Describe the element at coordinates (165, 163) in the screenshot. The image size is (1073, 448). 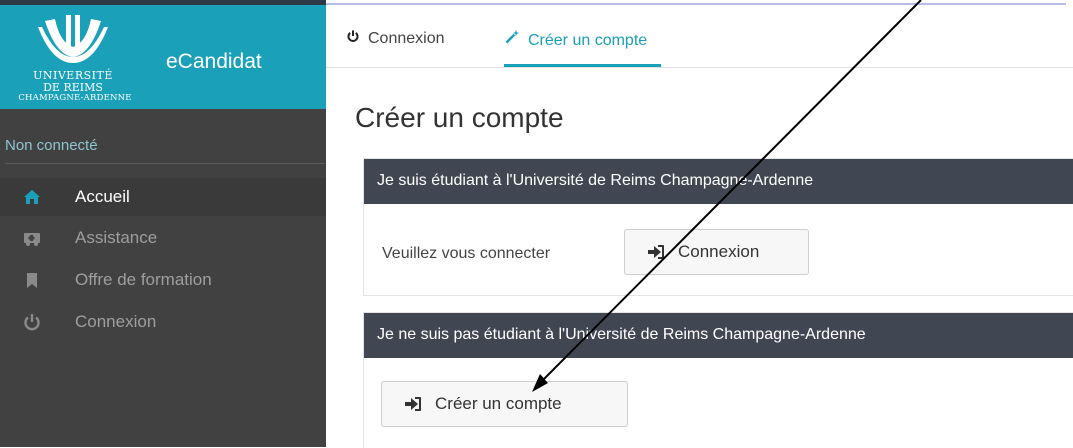
I see `status-divider` at that location.